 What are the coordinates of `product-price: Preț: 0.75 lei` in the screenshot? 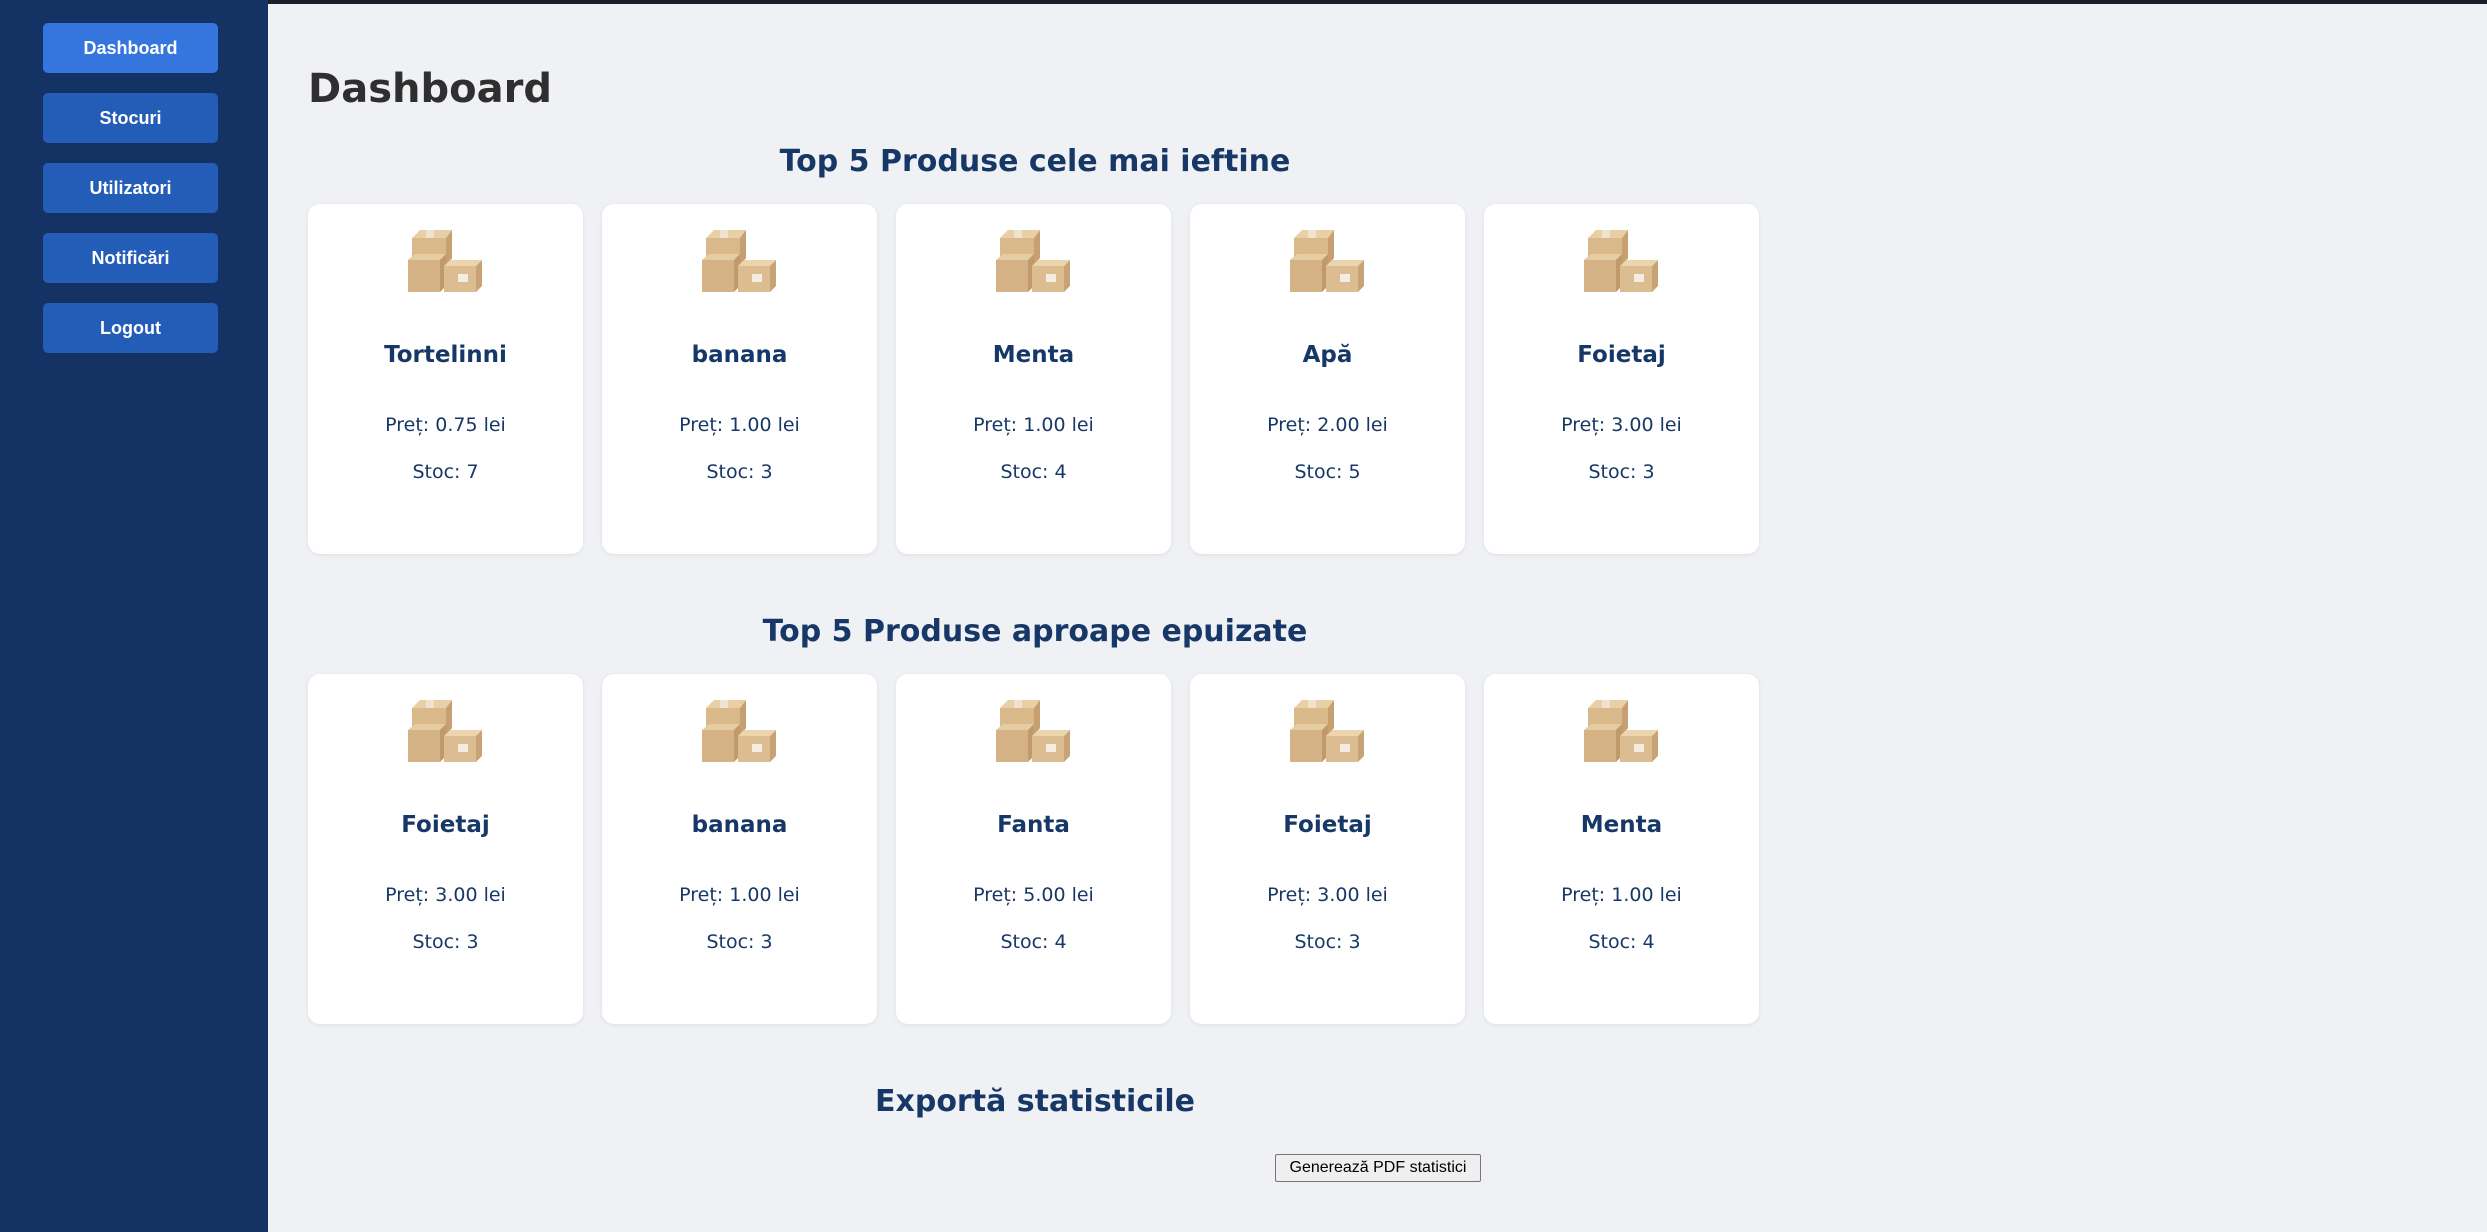 It's located at (445, 425).